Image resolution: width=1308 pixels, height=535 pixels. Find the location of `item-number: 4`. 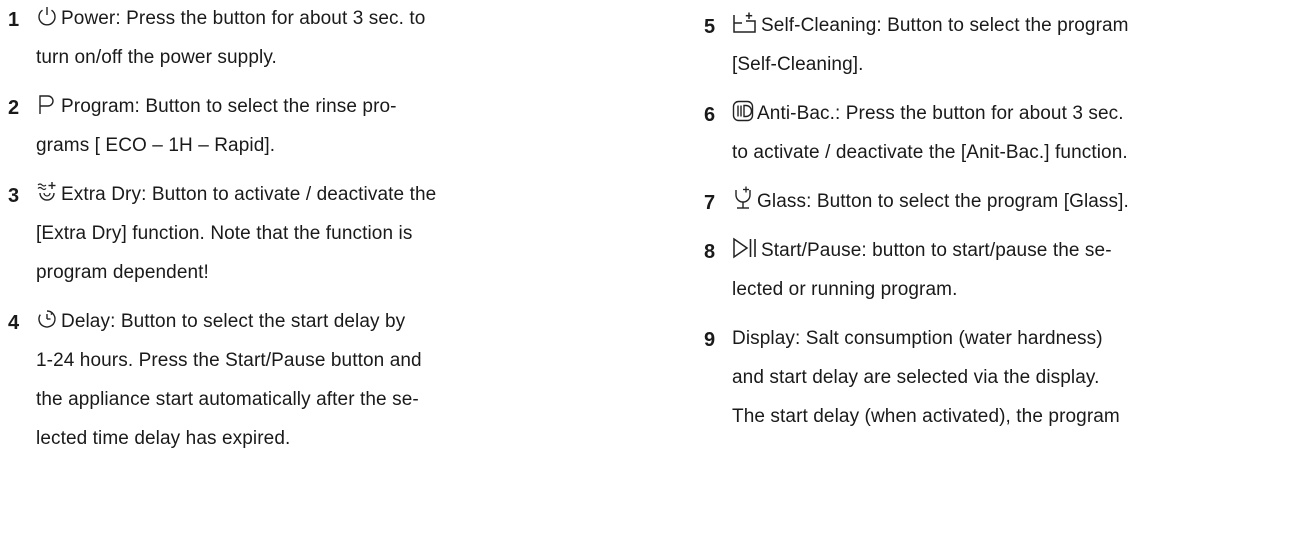

item-number: 4 is located at coordinates (14, 323).